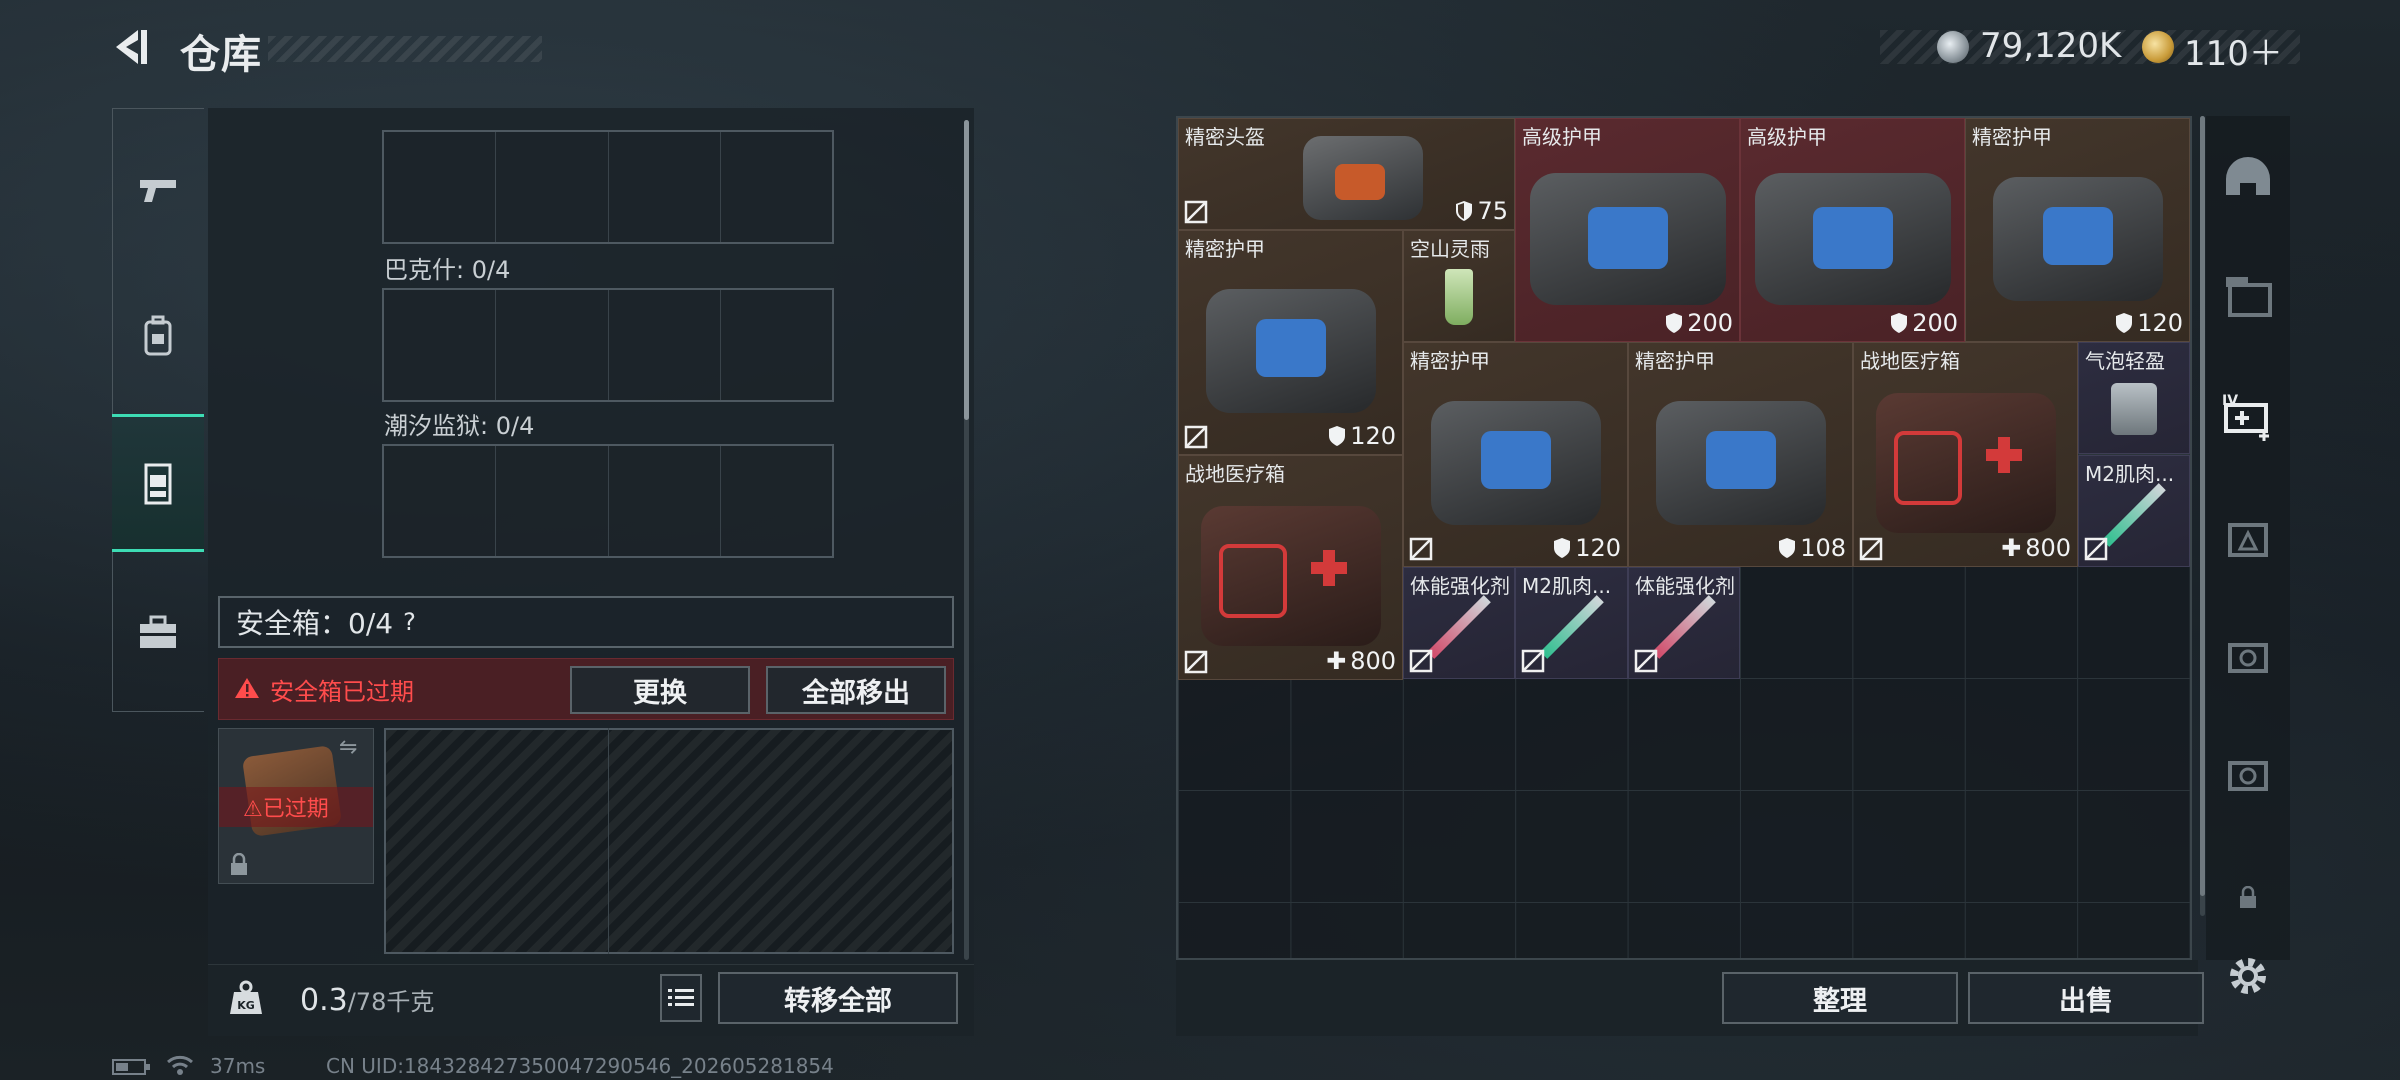 Image resolution: width=2400 pixels, height=1080 pixels. Describe the element at coordinates (286, 809) in the screenshot. I see `case-expired-label: ⚠已过期` at that location.